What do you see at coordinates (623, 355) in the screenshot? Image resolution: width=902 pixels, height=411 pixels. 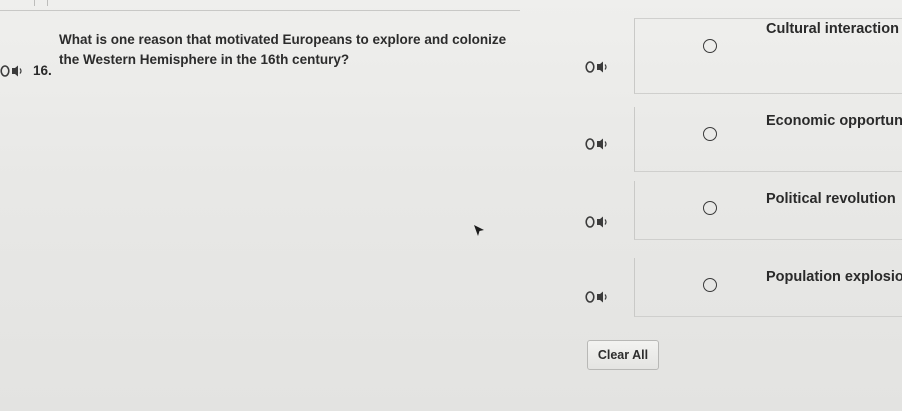 I see `clear-all-button: Clear All` at bounding box center [623, 355].